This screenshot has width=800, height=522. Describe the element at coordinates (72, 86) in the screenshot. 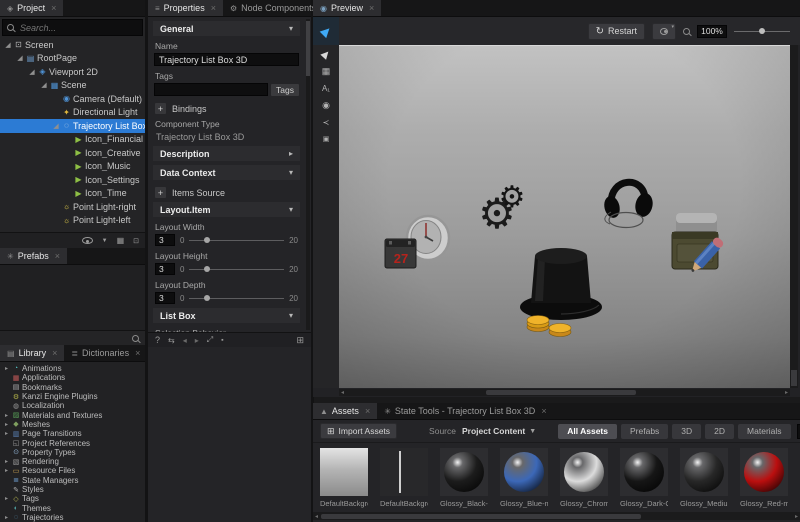

I see `tree-item: ▦ Scene` at that location.